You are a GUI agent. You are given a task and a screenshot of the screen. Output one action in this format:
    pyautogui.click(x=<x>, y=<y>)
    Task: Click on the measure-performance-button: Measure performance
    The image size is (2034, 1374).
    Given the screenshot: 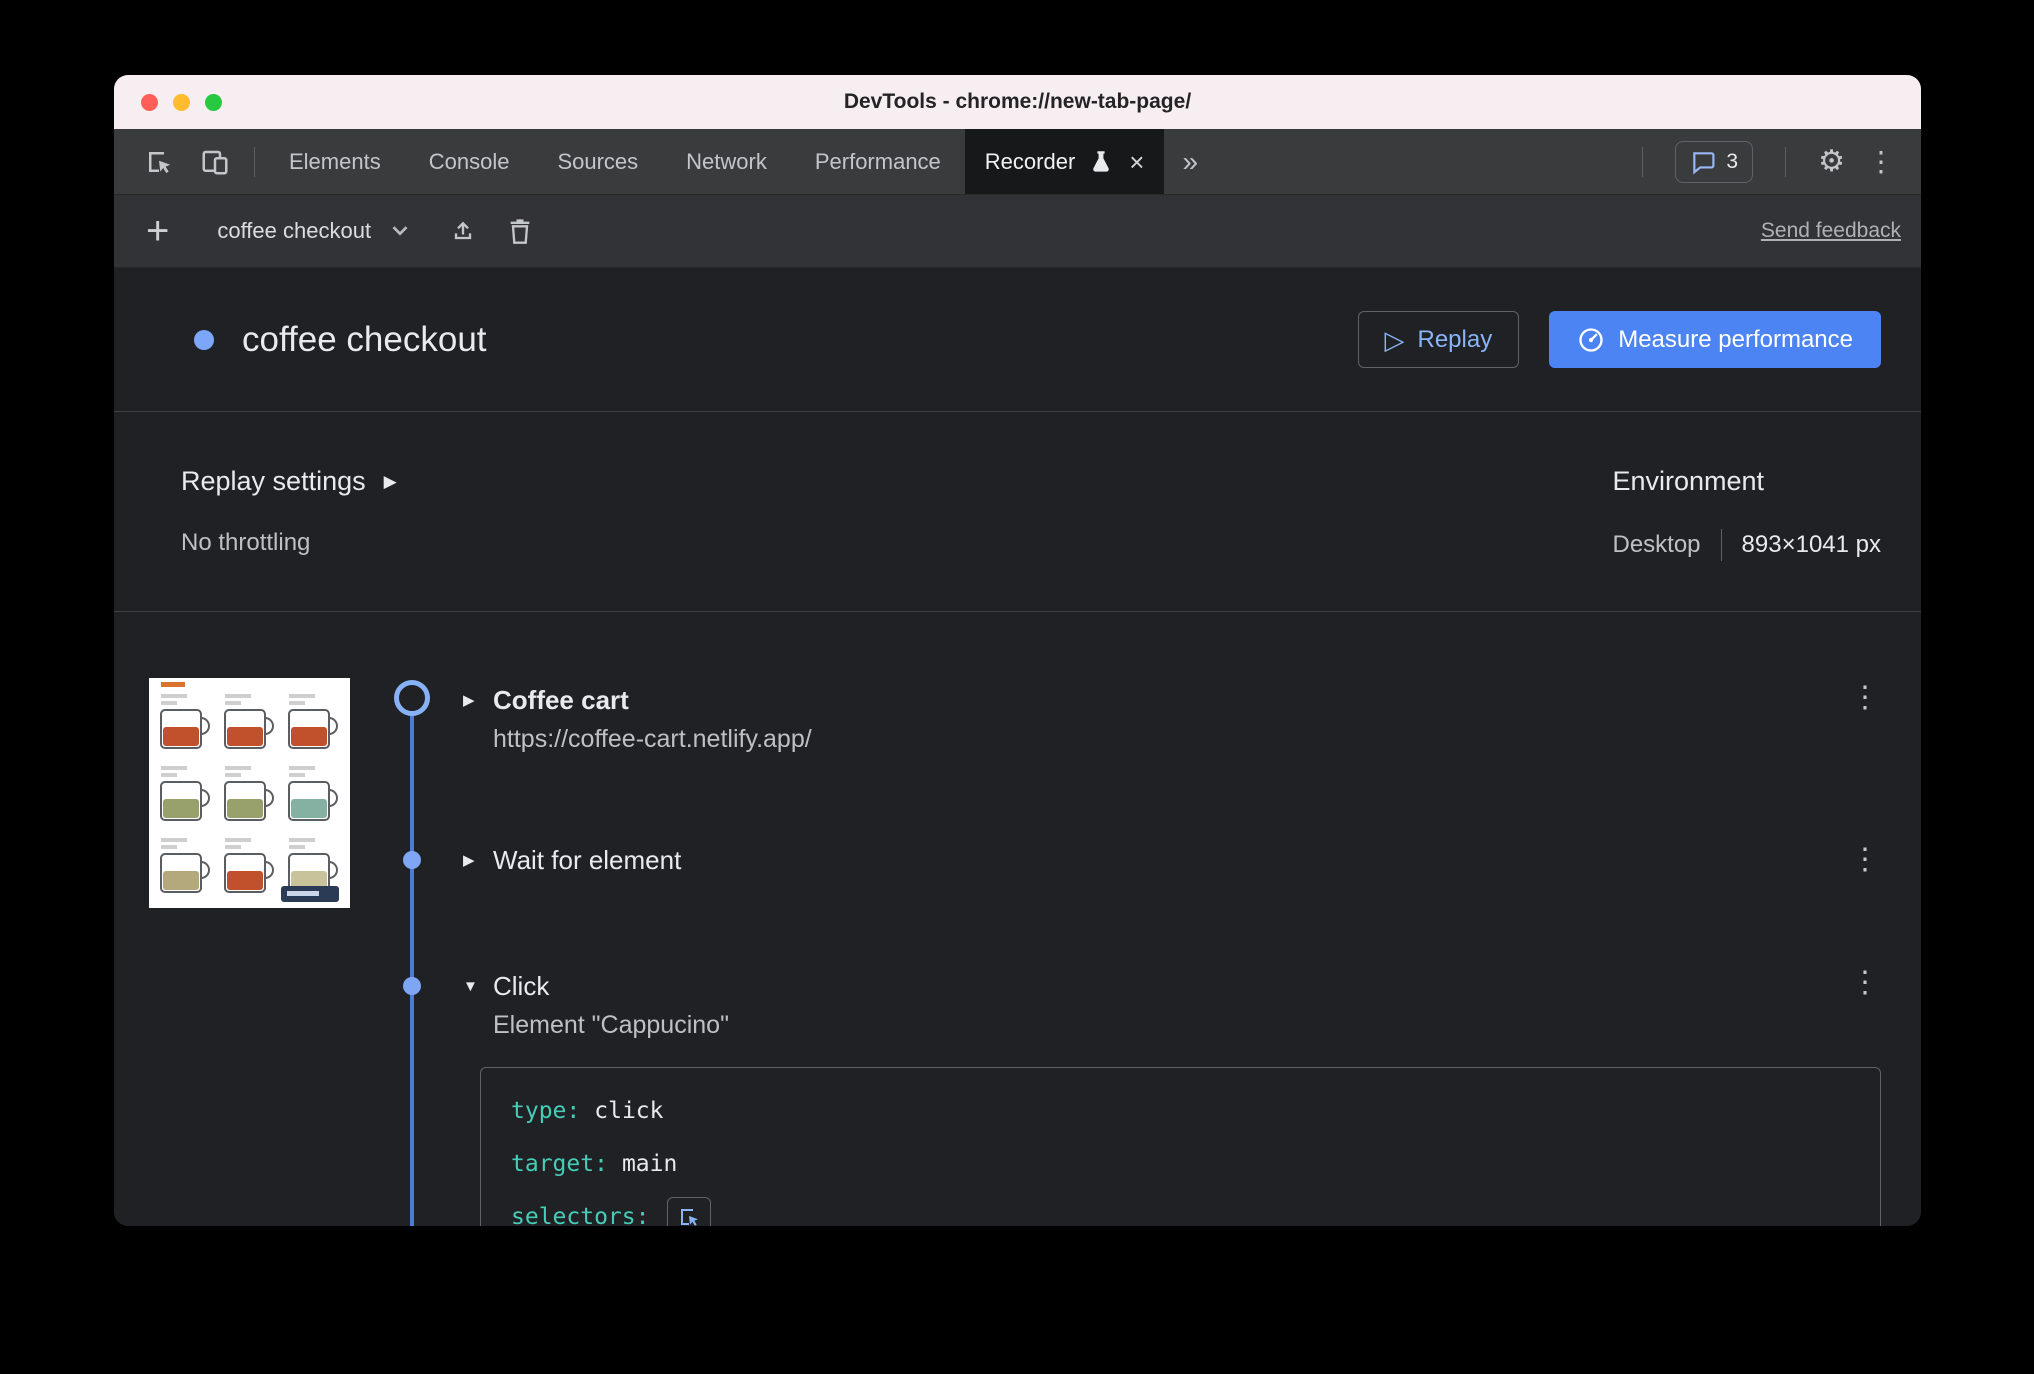 What is the action you would take?
    pyautogui.click(x=1715, y=339)
    